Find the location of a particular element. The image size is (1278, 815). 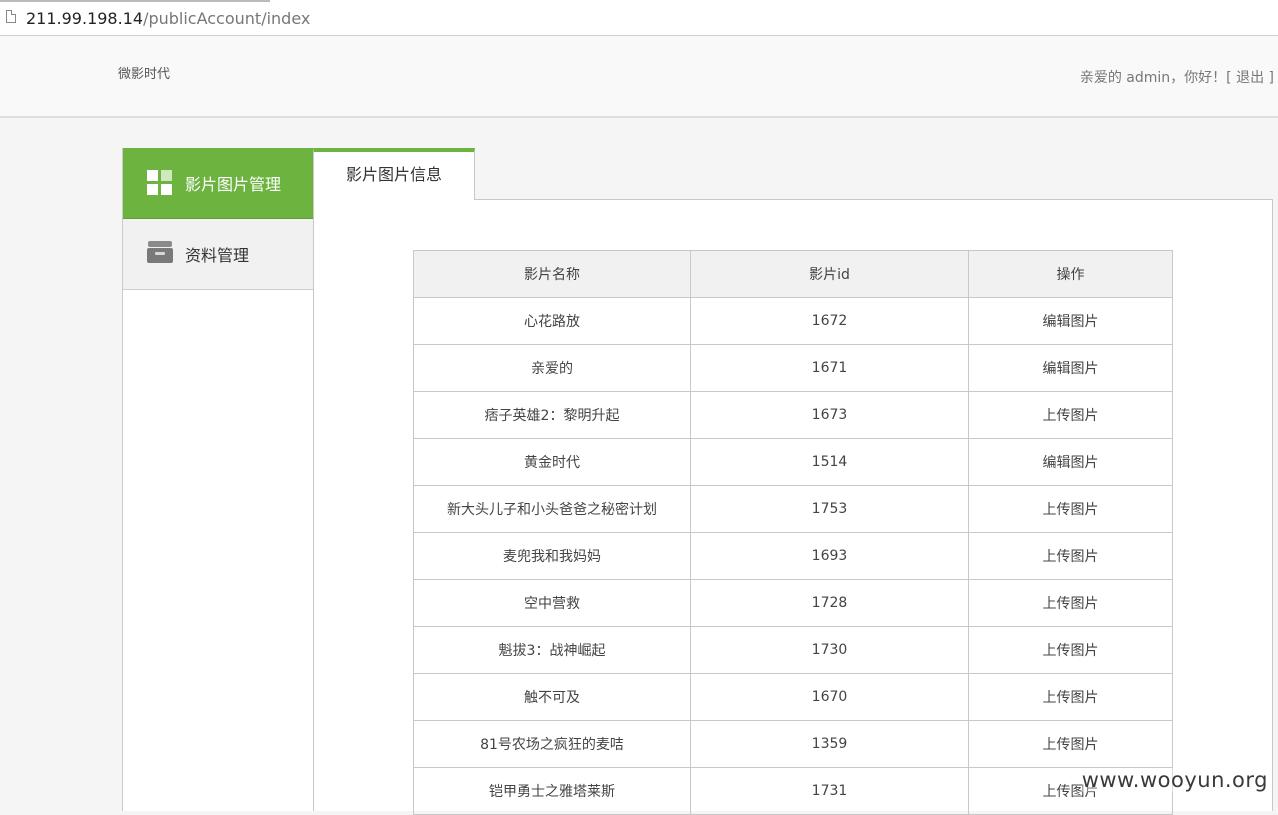

film-id-cell: 1514 is located at coordinates (829, 462).